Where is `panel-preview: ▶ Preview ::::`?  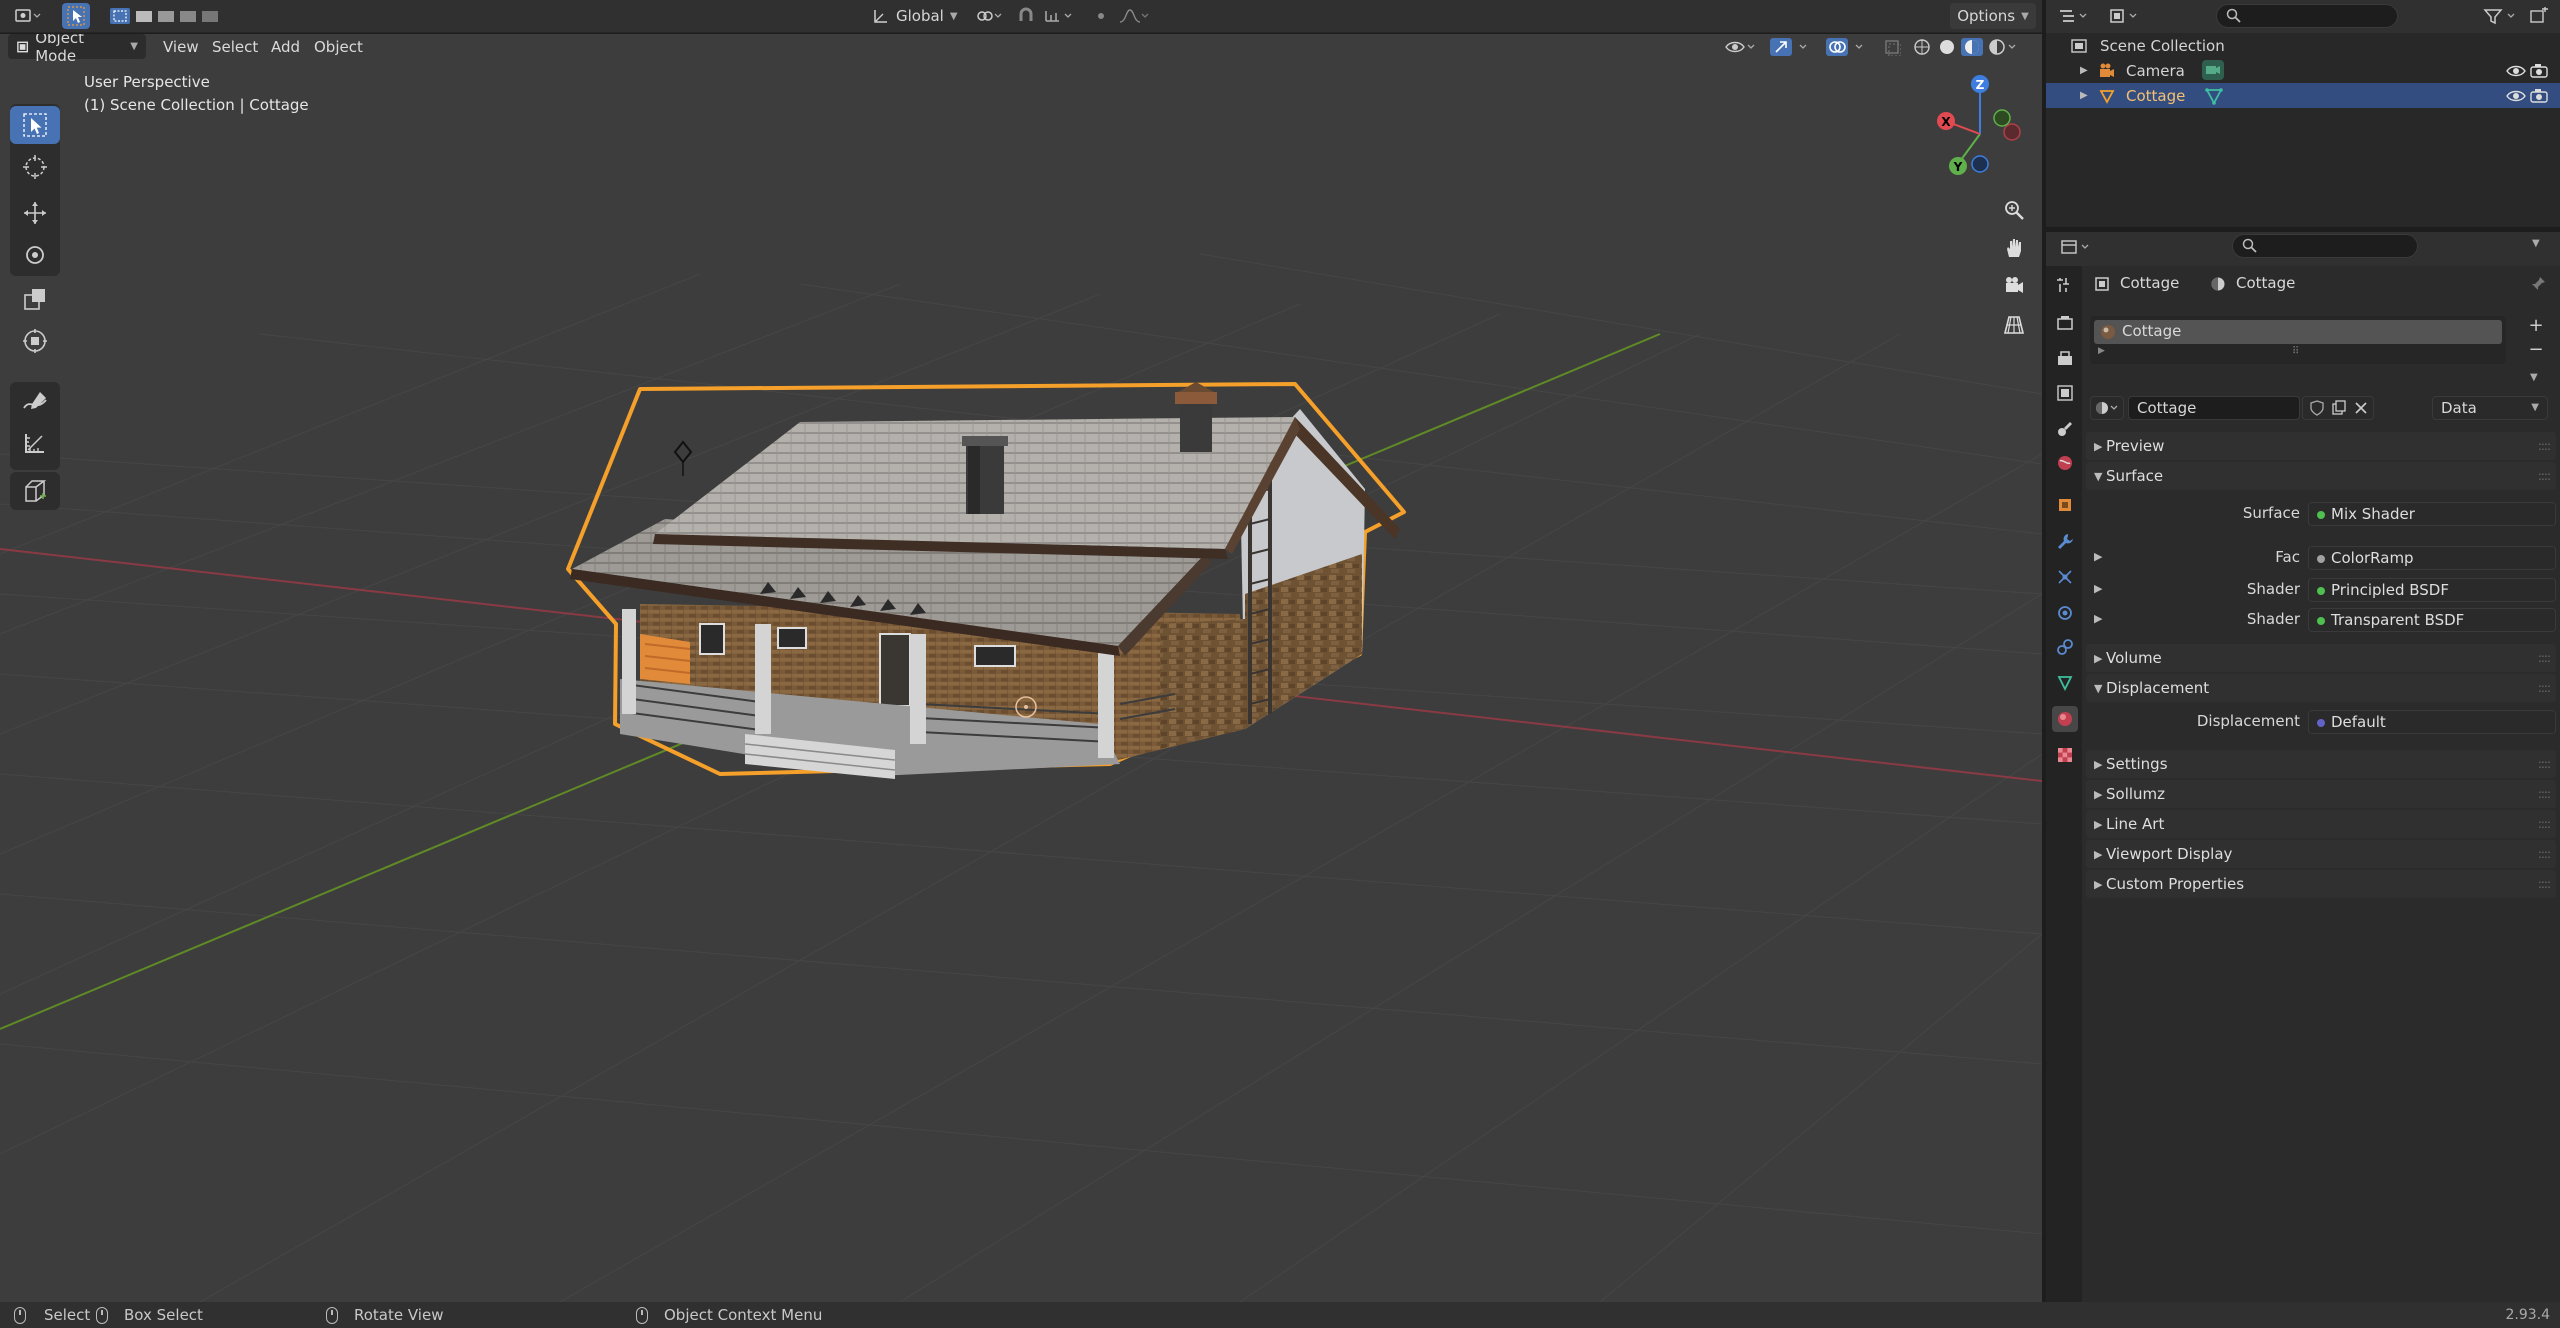 panel-preview: ▶ Preview :::: is located at coordinates (2321, 446).